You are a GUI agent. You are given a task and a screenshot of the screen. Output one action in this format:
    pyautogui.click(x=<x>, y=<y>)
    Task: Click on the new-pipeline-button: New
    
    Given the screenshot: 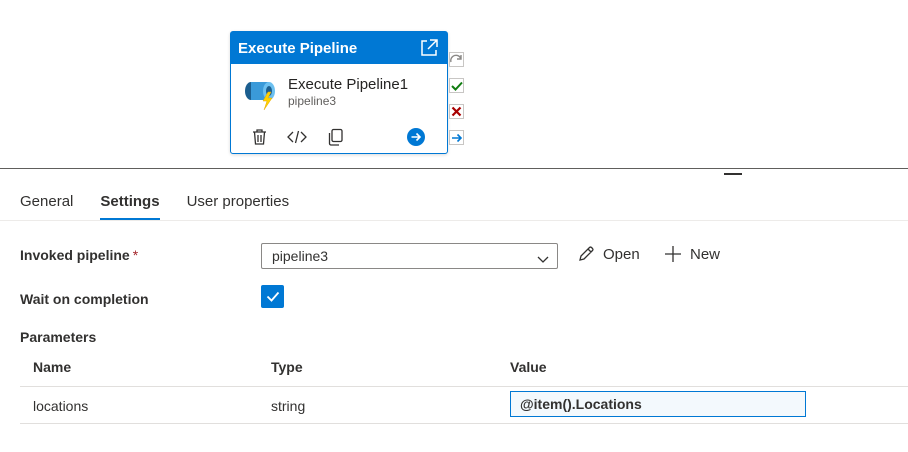 What is the action you would take?
    pyautogui.click(x=692, y=254)
    